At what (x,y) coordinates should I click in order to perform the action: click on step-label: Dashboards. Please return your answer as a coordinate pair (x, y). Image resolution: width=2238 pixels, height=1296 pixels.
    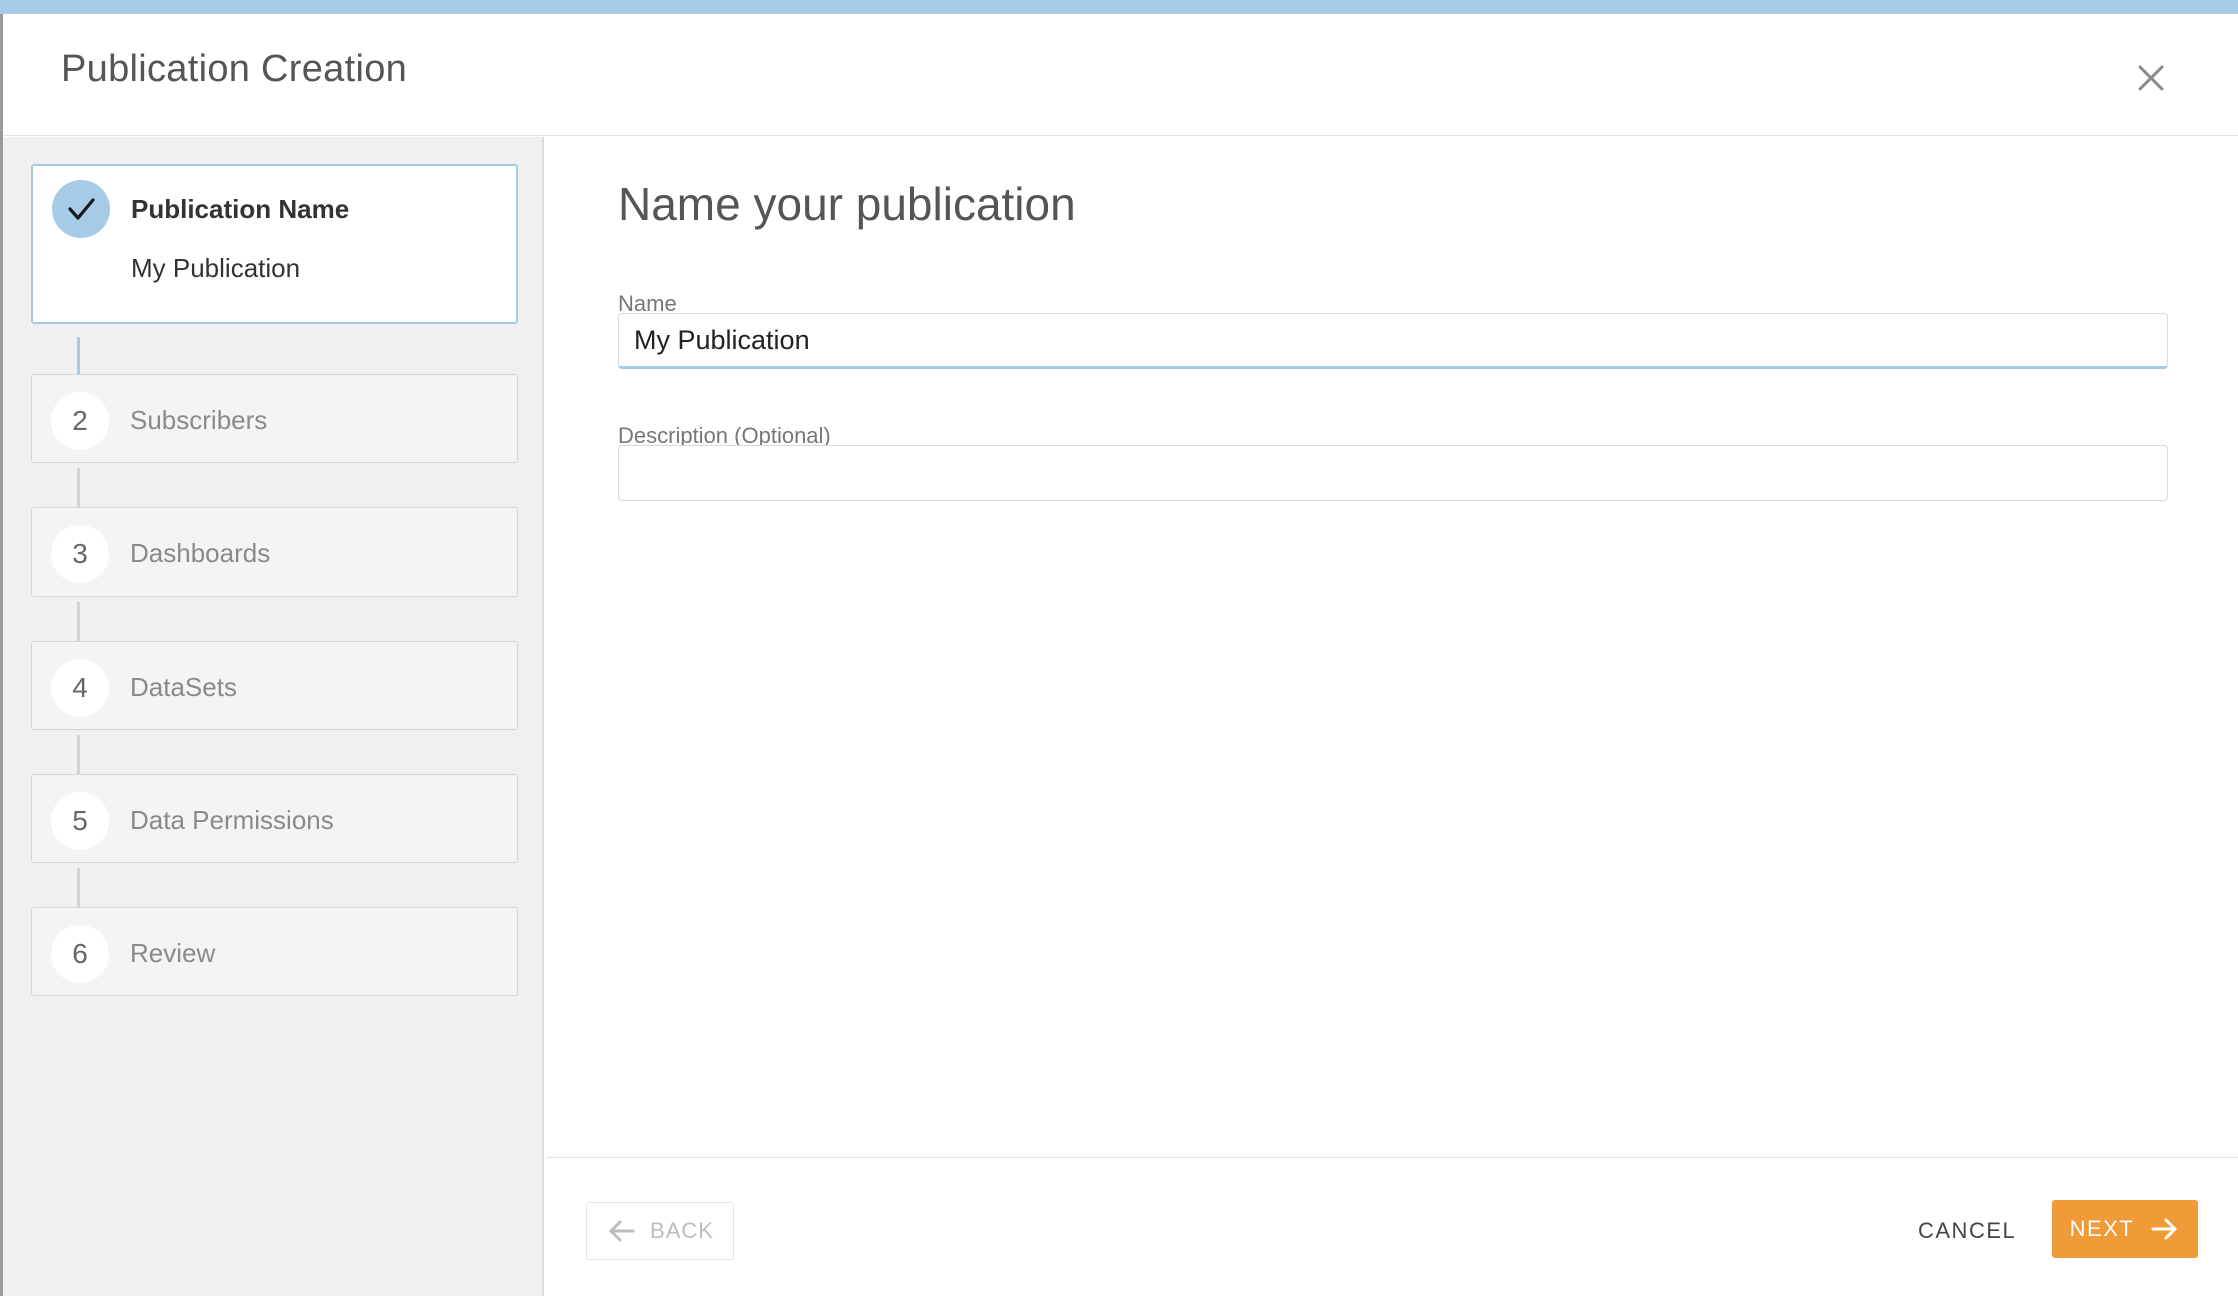
    Looking at the image, I should click on (200, 553).